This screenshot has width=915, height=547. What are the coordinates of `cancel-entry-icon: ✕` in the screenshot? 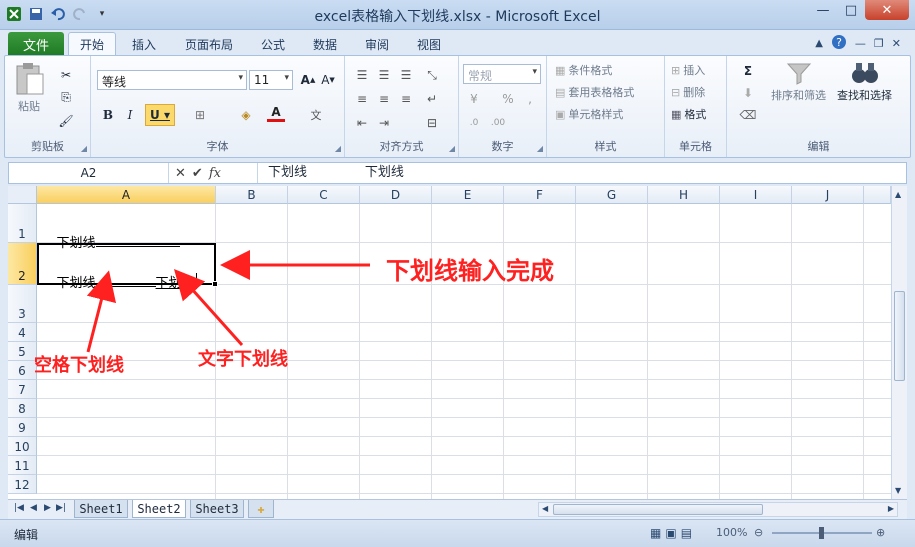 It's located at (180, 173).